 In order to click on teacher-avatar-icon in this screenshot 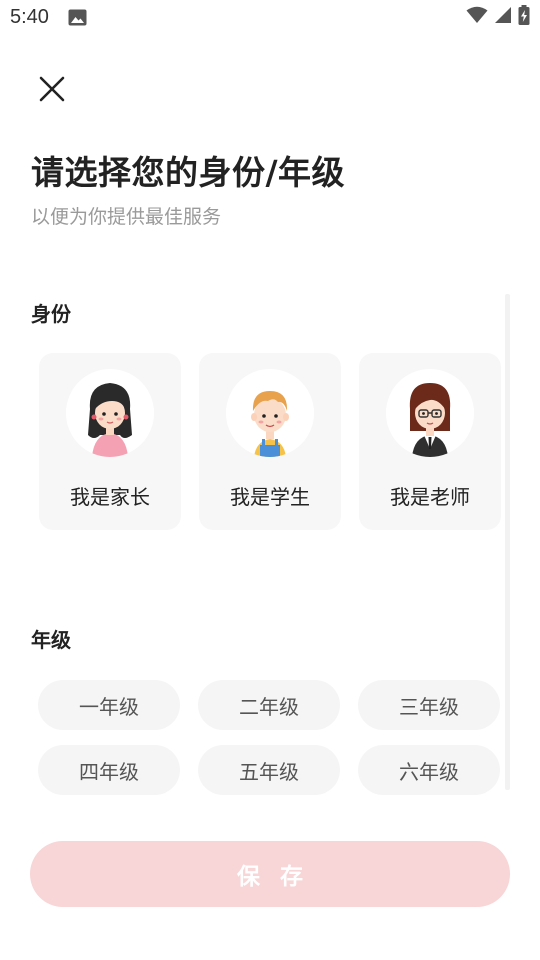, I will do `click(430, 413)`.